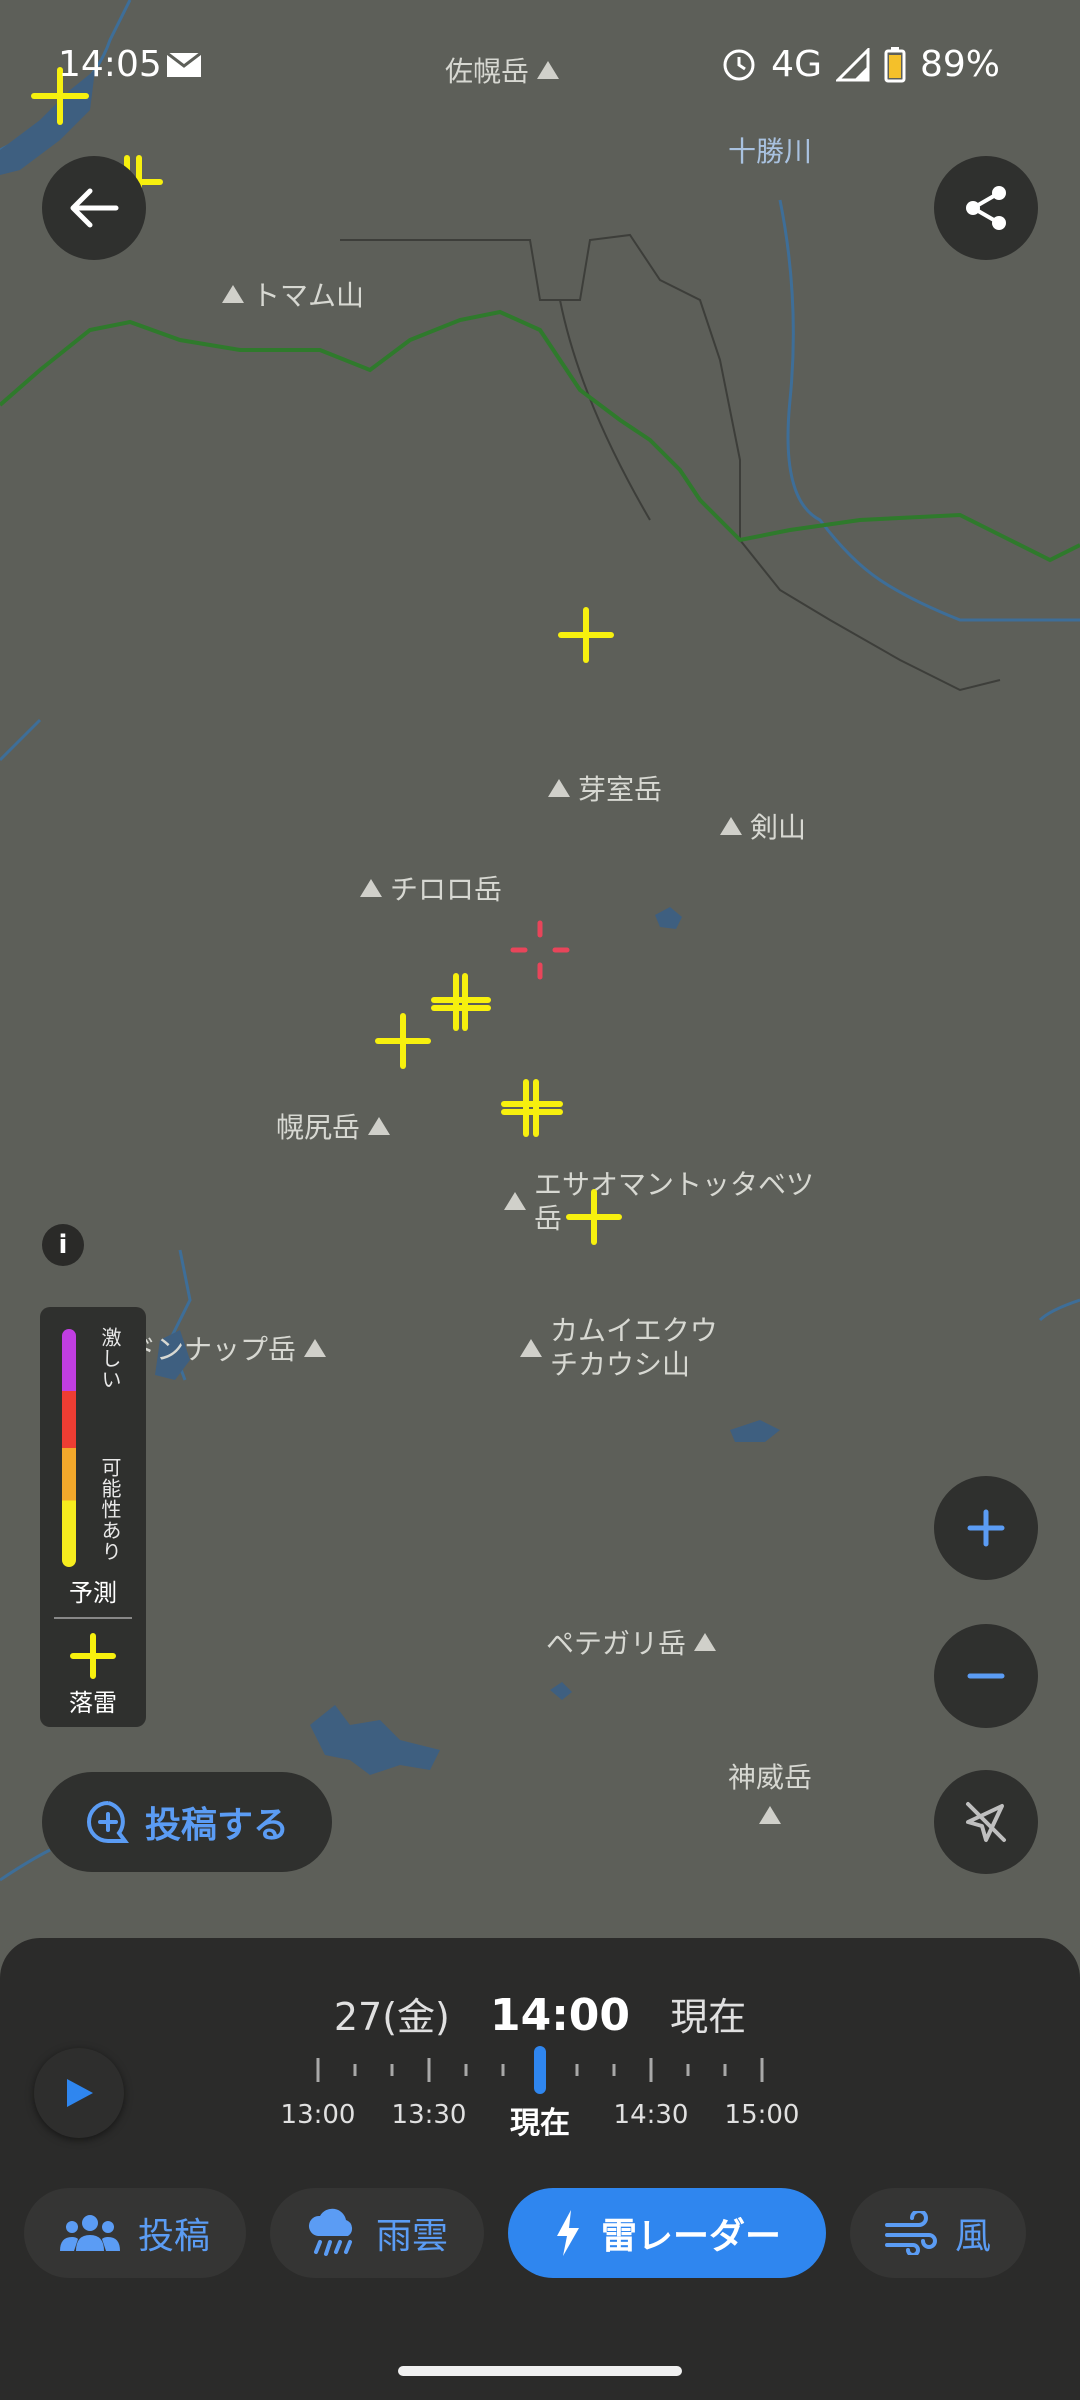  What do you see at coordinates (690, 2236) in the screenshot?
I see `tab-lightning-radar-label: 雷レーダー` at bounding box center [690, 2236].